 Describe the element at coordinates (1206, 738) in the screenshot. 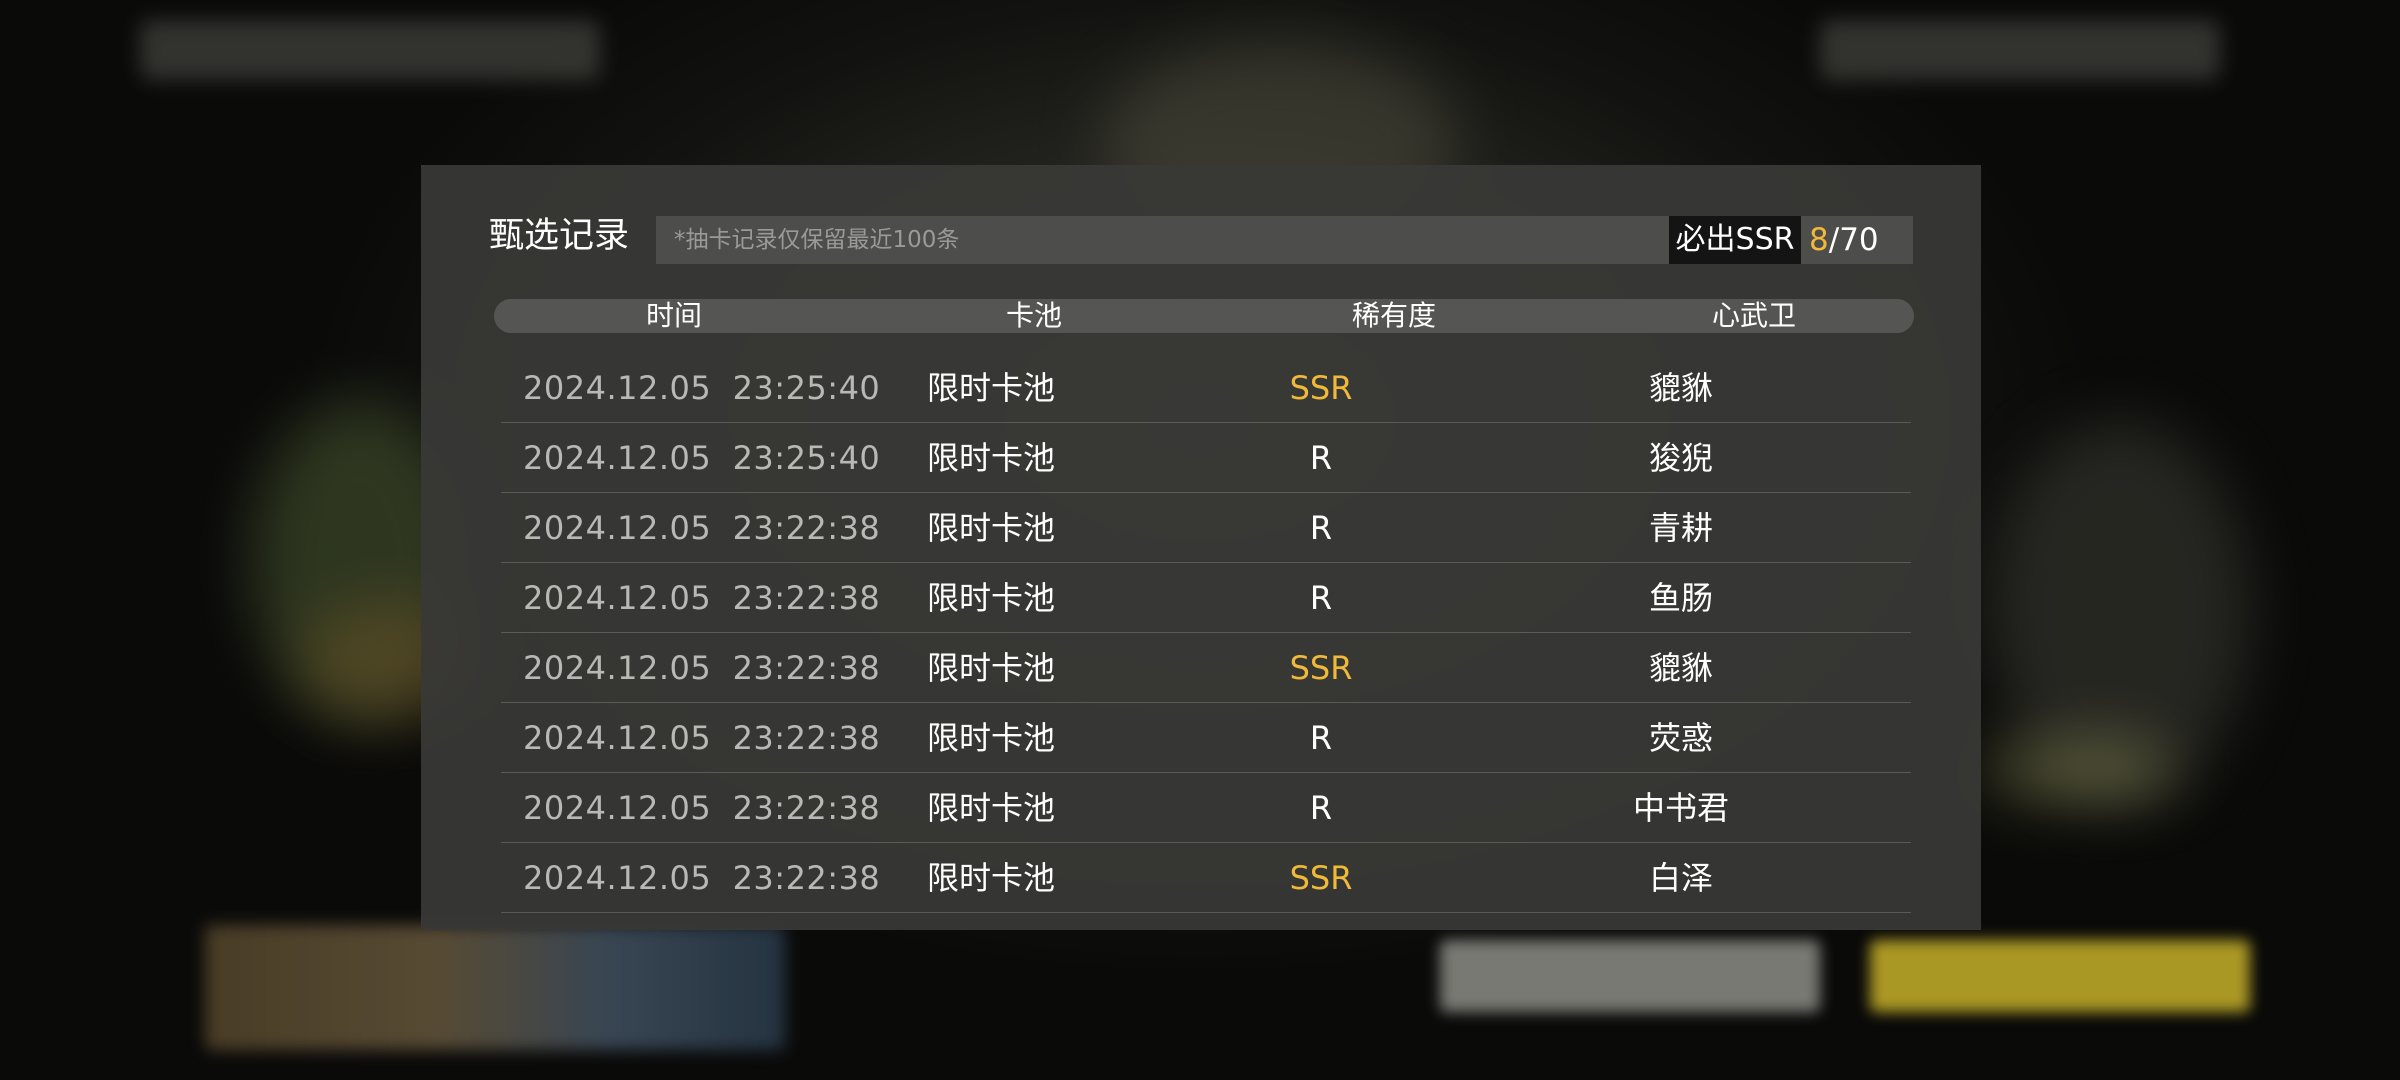

I see `table-row: 2024.12.05 23:22:38 限时卡池 R 荧惑` at that location.